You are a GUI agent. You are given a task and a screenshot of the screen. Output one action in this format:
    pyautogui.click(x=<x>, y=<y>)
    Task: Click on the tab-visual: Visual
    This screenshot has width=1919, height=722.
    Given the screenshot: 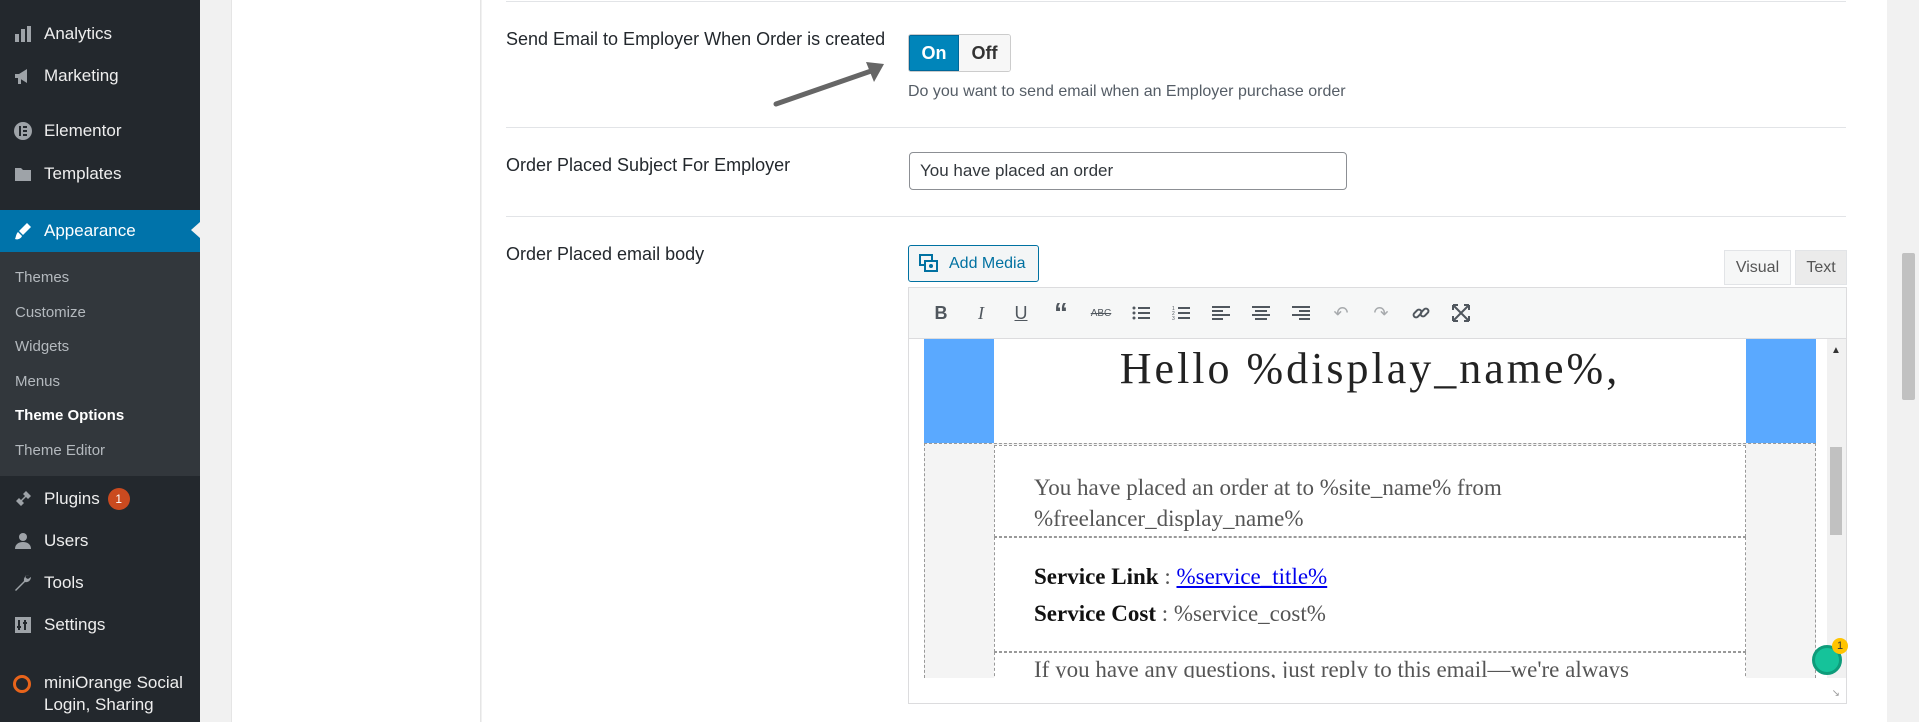 What is the action you would take?
    pyautogui.click(x=1757, y=267)
    